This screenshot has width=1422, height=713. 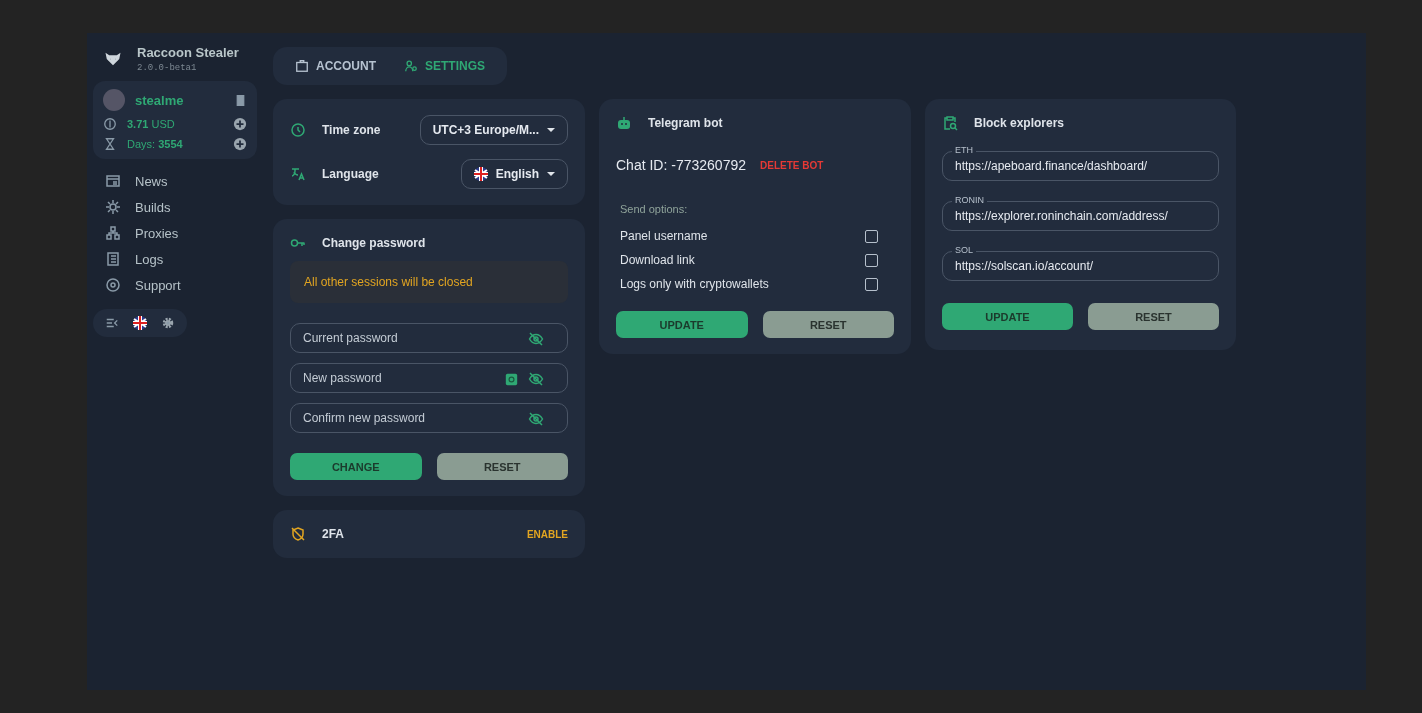 What do you see at coordinates (624, 123) in the screenshot?
I see `robot-icon` at bounding box center [624, 123].